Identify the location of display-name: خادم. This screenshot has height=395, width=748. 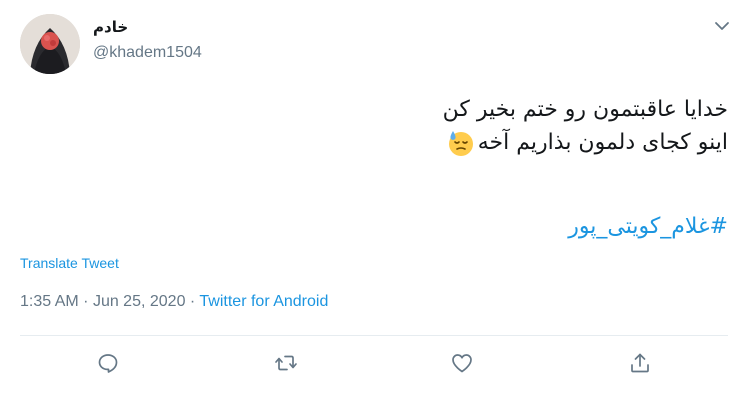
(147, 27).